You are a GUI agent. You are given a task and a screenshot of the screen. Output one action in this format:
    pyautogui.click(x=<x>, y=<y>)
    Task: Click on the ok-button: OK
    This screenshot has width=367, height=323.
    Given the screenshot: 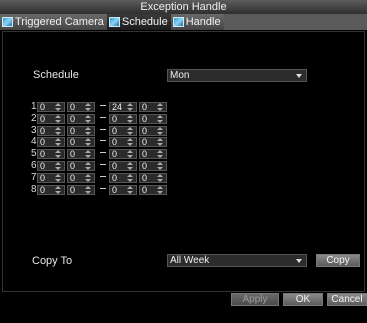 What is the action you would take?
    pyautogui.click(x=303, y=299)
    